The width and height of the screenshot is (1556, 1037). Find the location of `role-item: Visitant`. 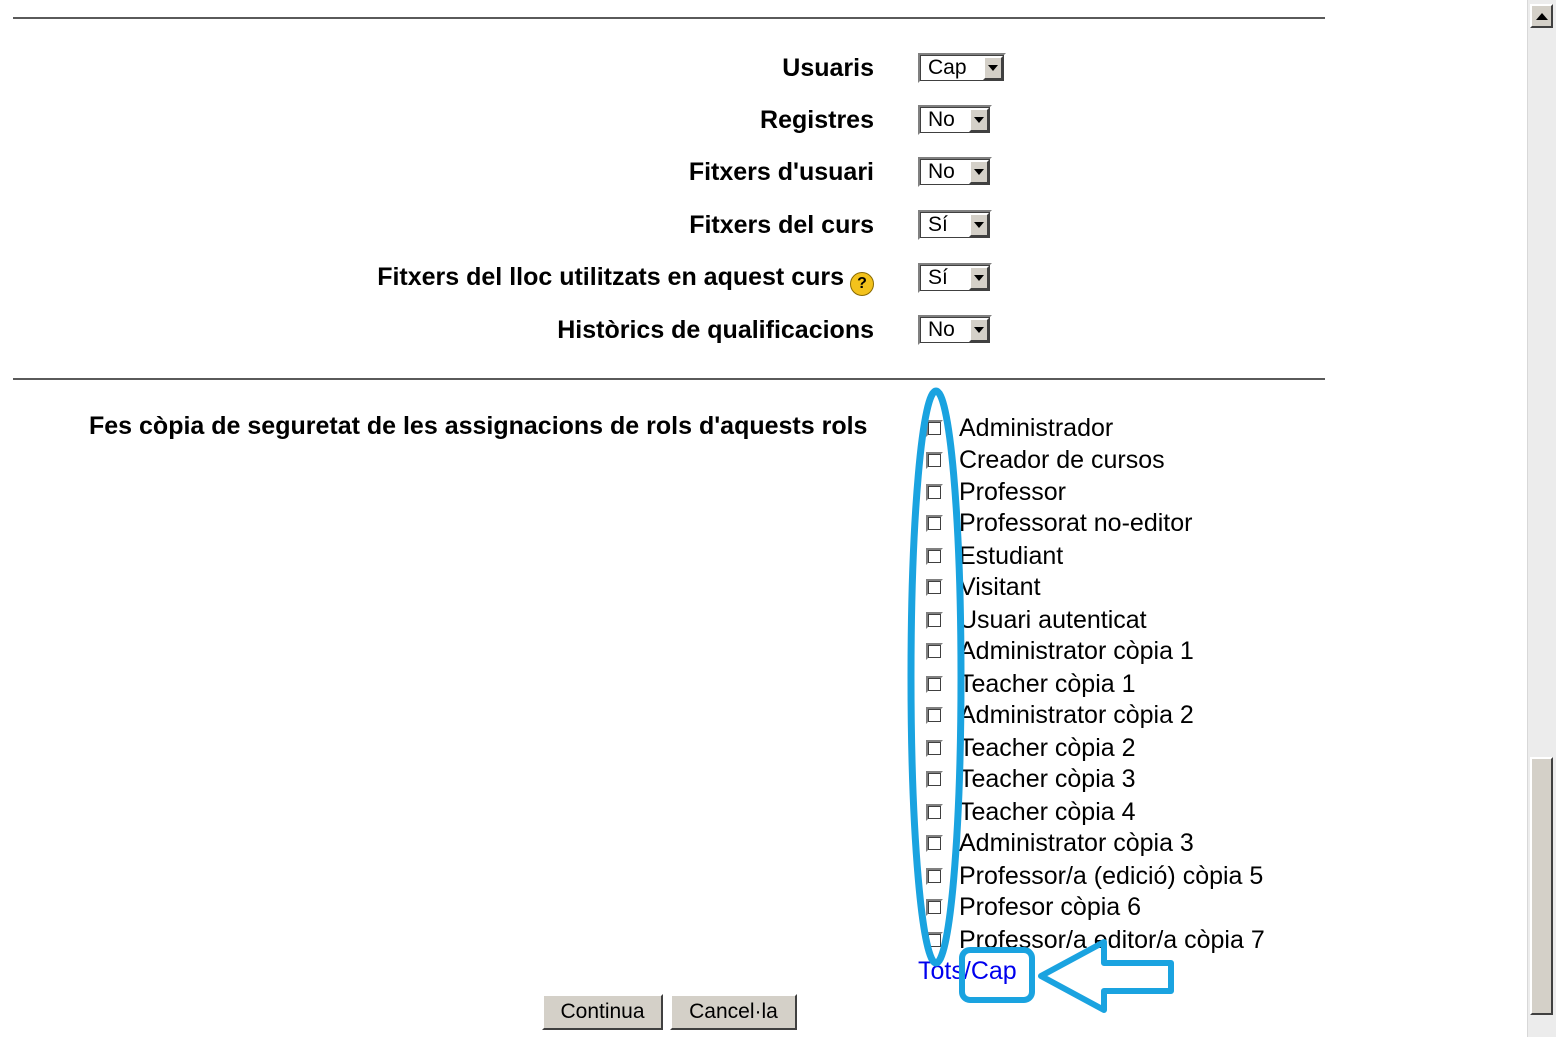

role-item: Visitant is located at coordinates (983, 587).